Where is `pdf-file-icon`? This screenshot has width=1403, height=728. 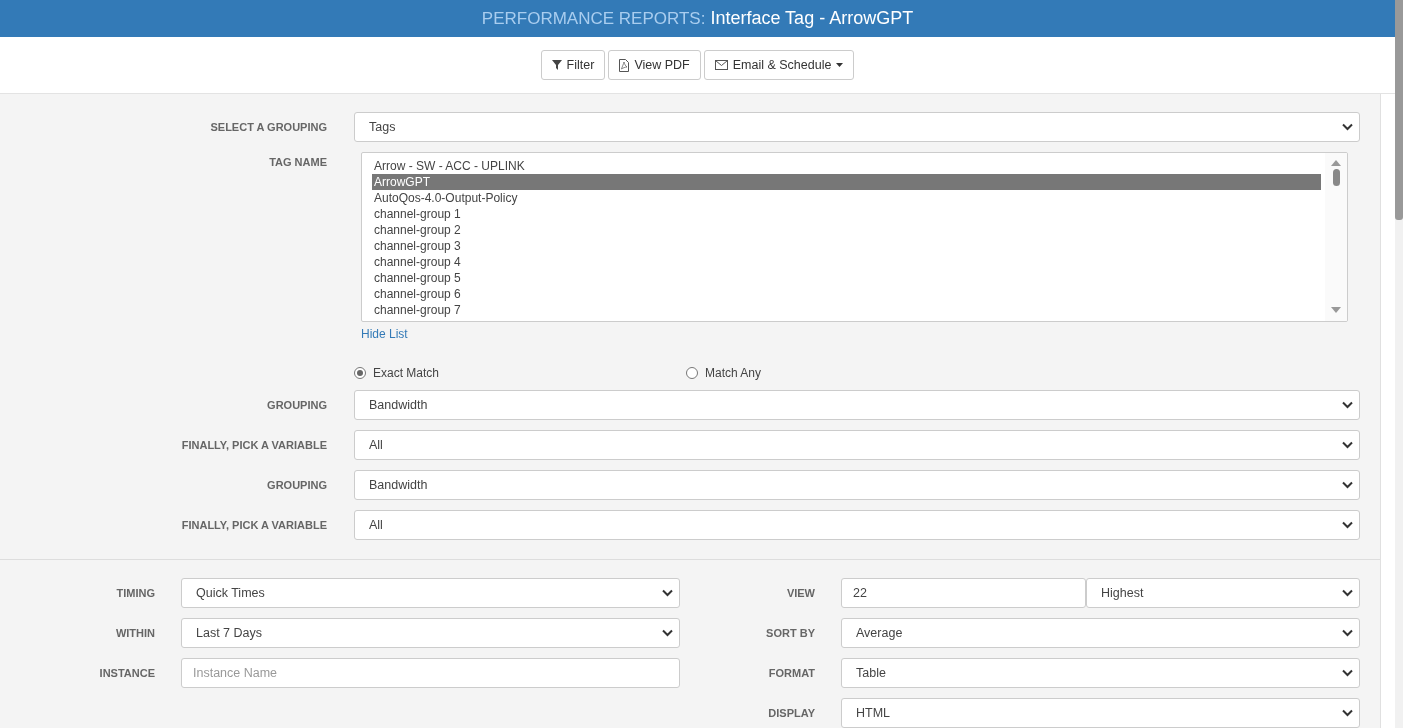 pdf-file-icon is located at coordinates (624, 65).